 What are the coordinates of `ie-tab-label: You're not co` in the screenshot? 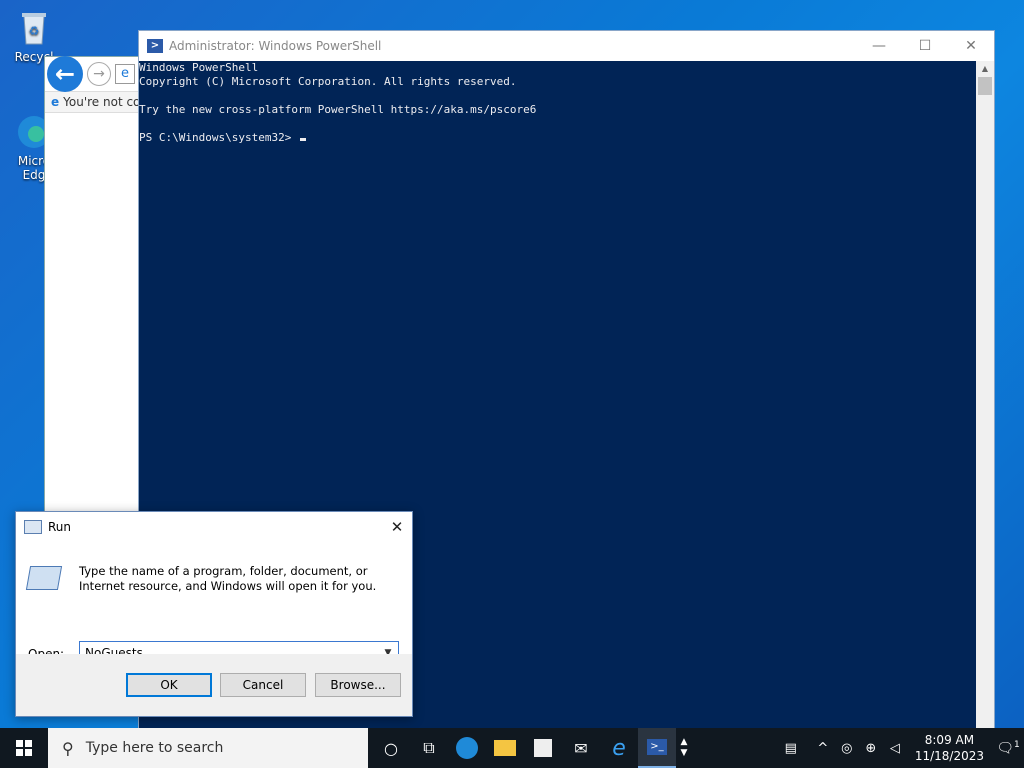 It's located at (102, 102).